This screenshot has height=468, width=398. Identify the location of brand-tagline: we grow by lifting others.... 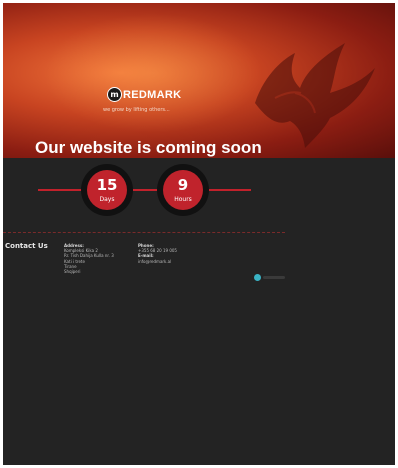
(136, 110).